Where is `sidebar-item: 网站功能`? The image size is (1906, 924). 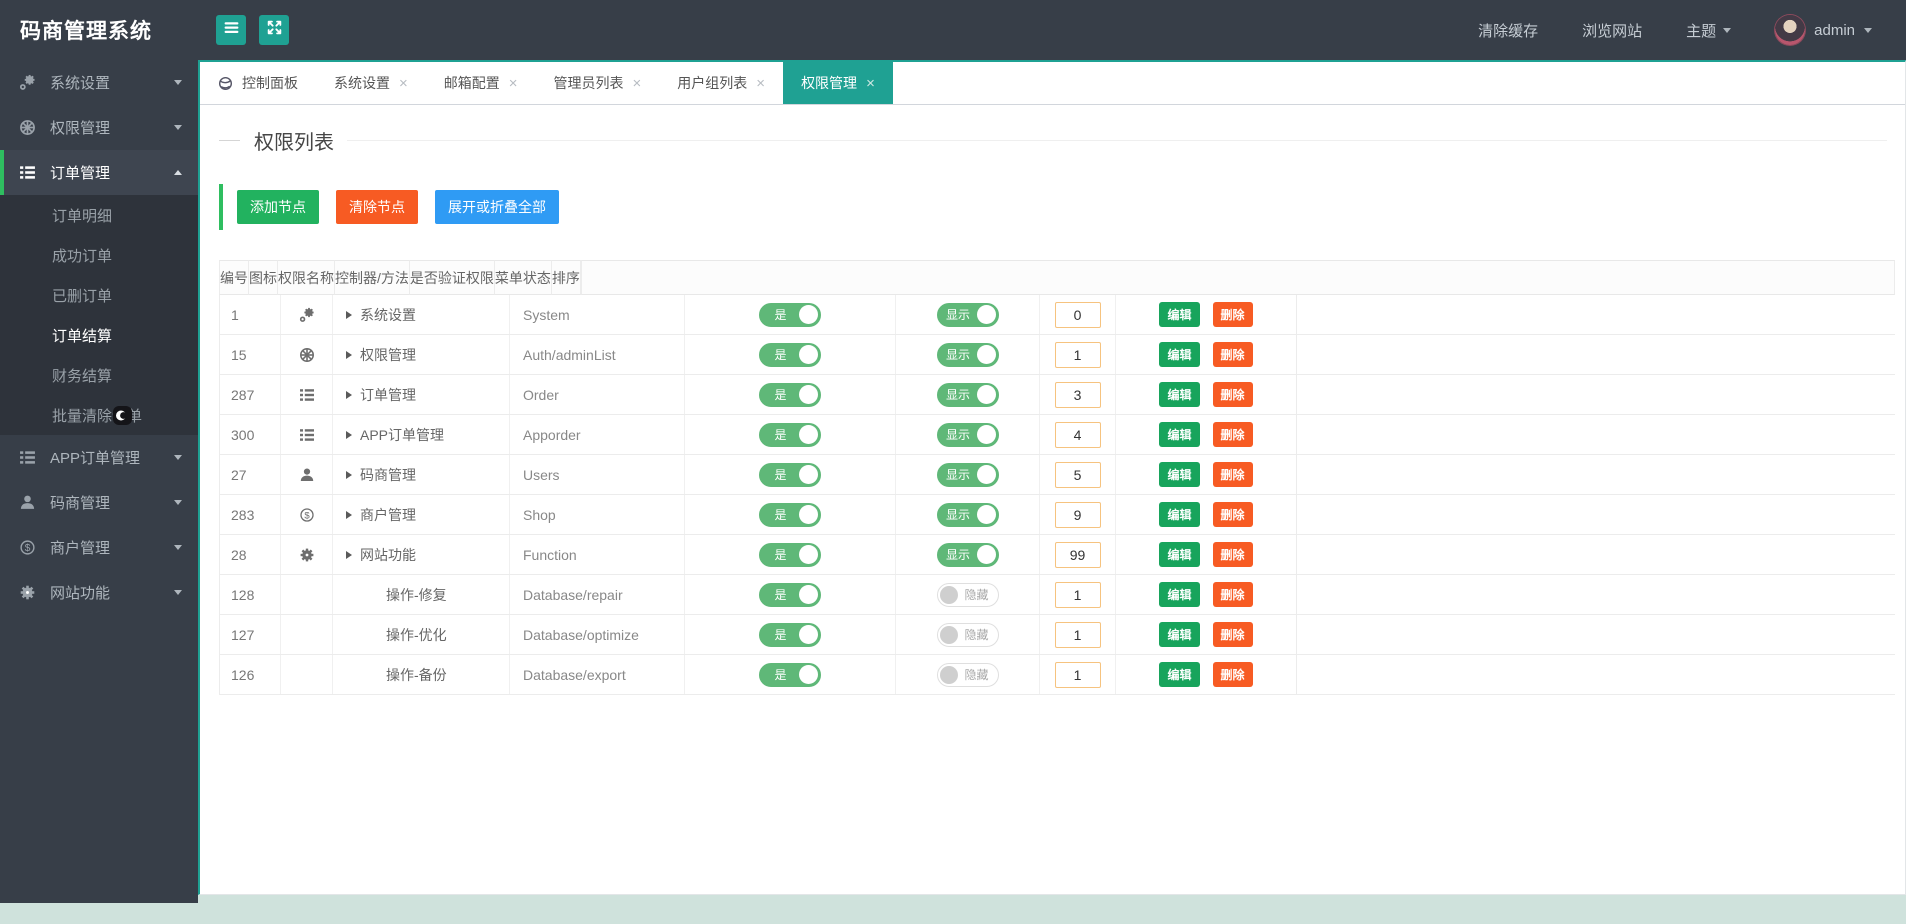 sidebar-item: 网站功能 is located at coordinates (99, 592).